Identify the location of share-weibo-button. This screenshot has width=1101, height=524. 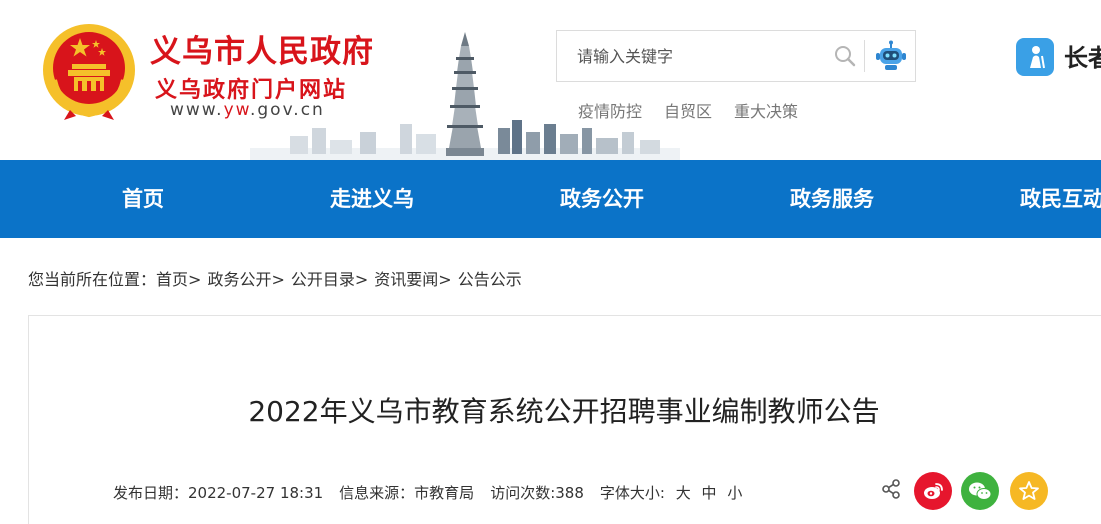
(933, 491).